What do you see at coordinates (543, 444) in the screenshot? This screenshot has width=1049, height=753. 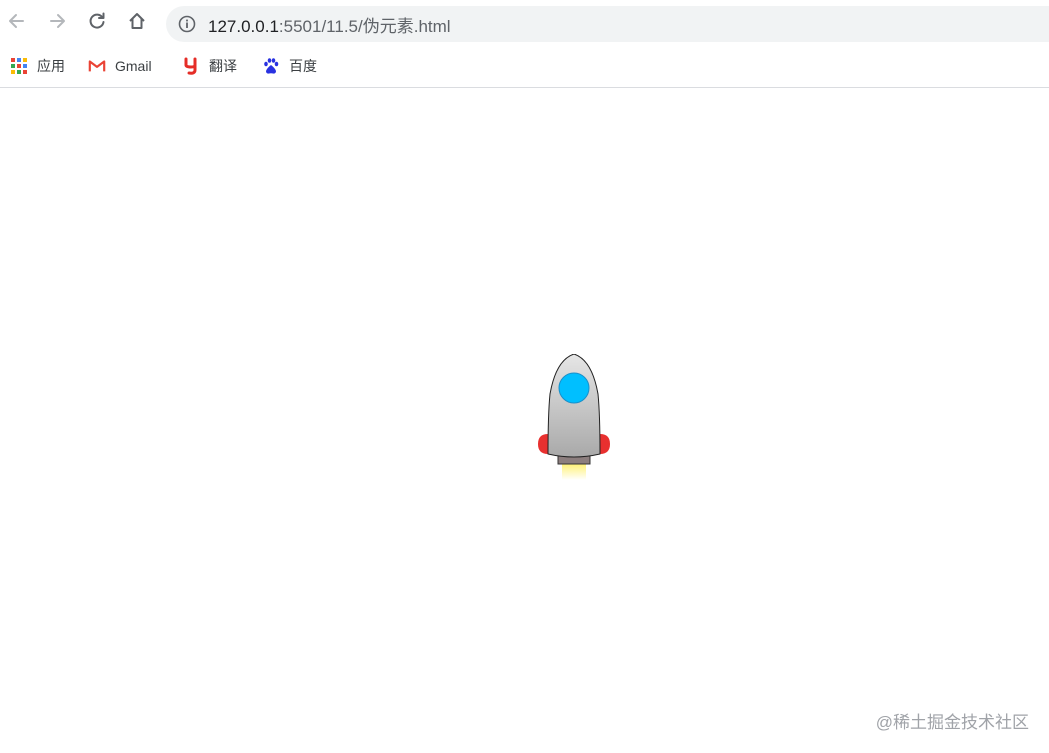 I see `rocket-fin-left` at bounding box center [543, 444].